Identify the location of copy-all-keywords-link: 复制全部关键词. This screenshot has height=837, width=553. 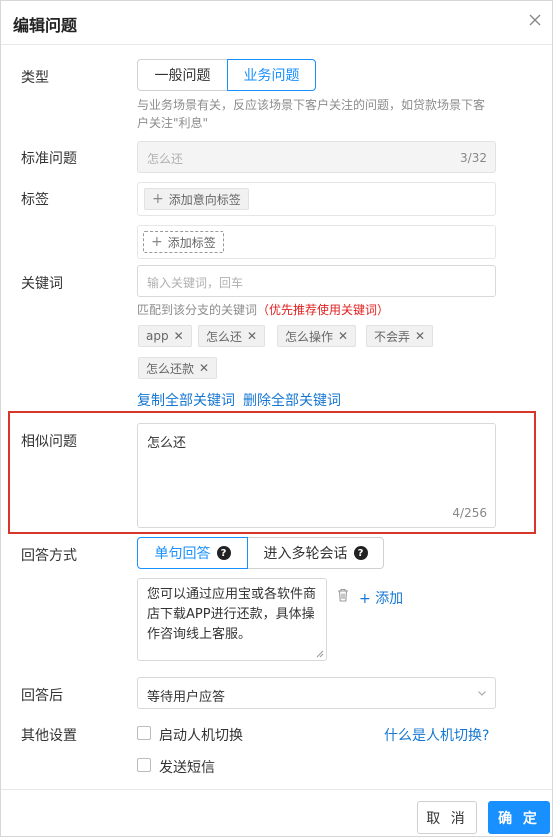
(186, 400).